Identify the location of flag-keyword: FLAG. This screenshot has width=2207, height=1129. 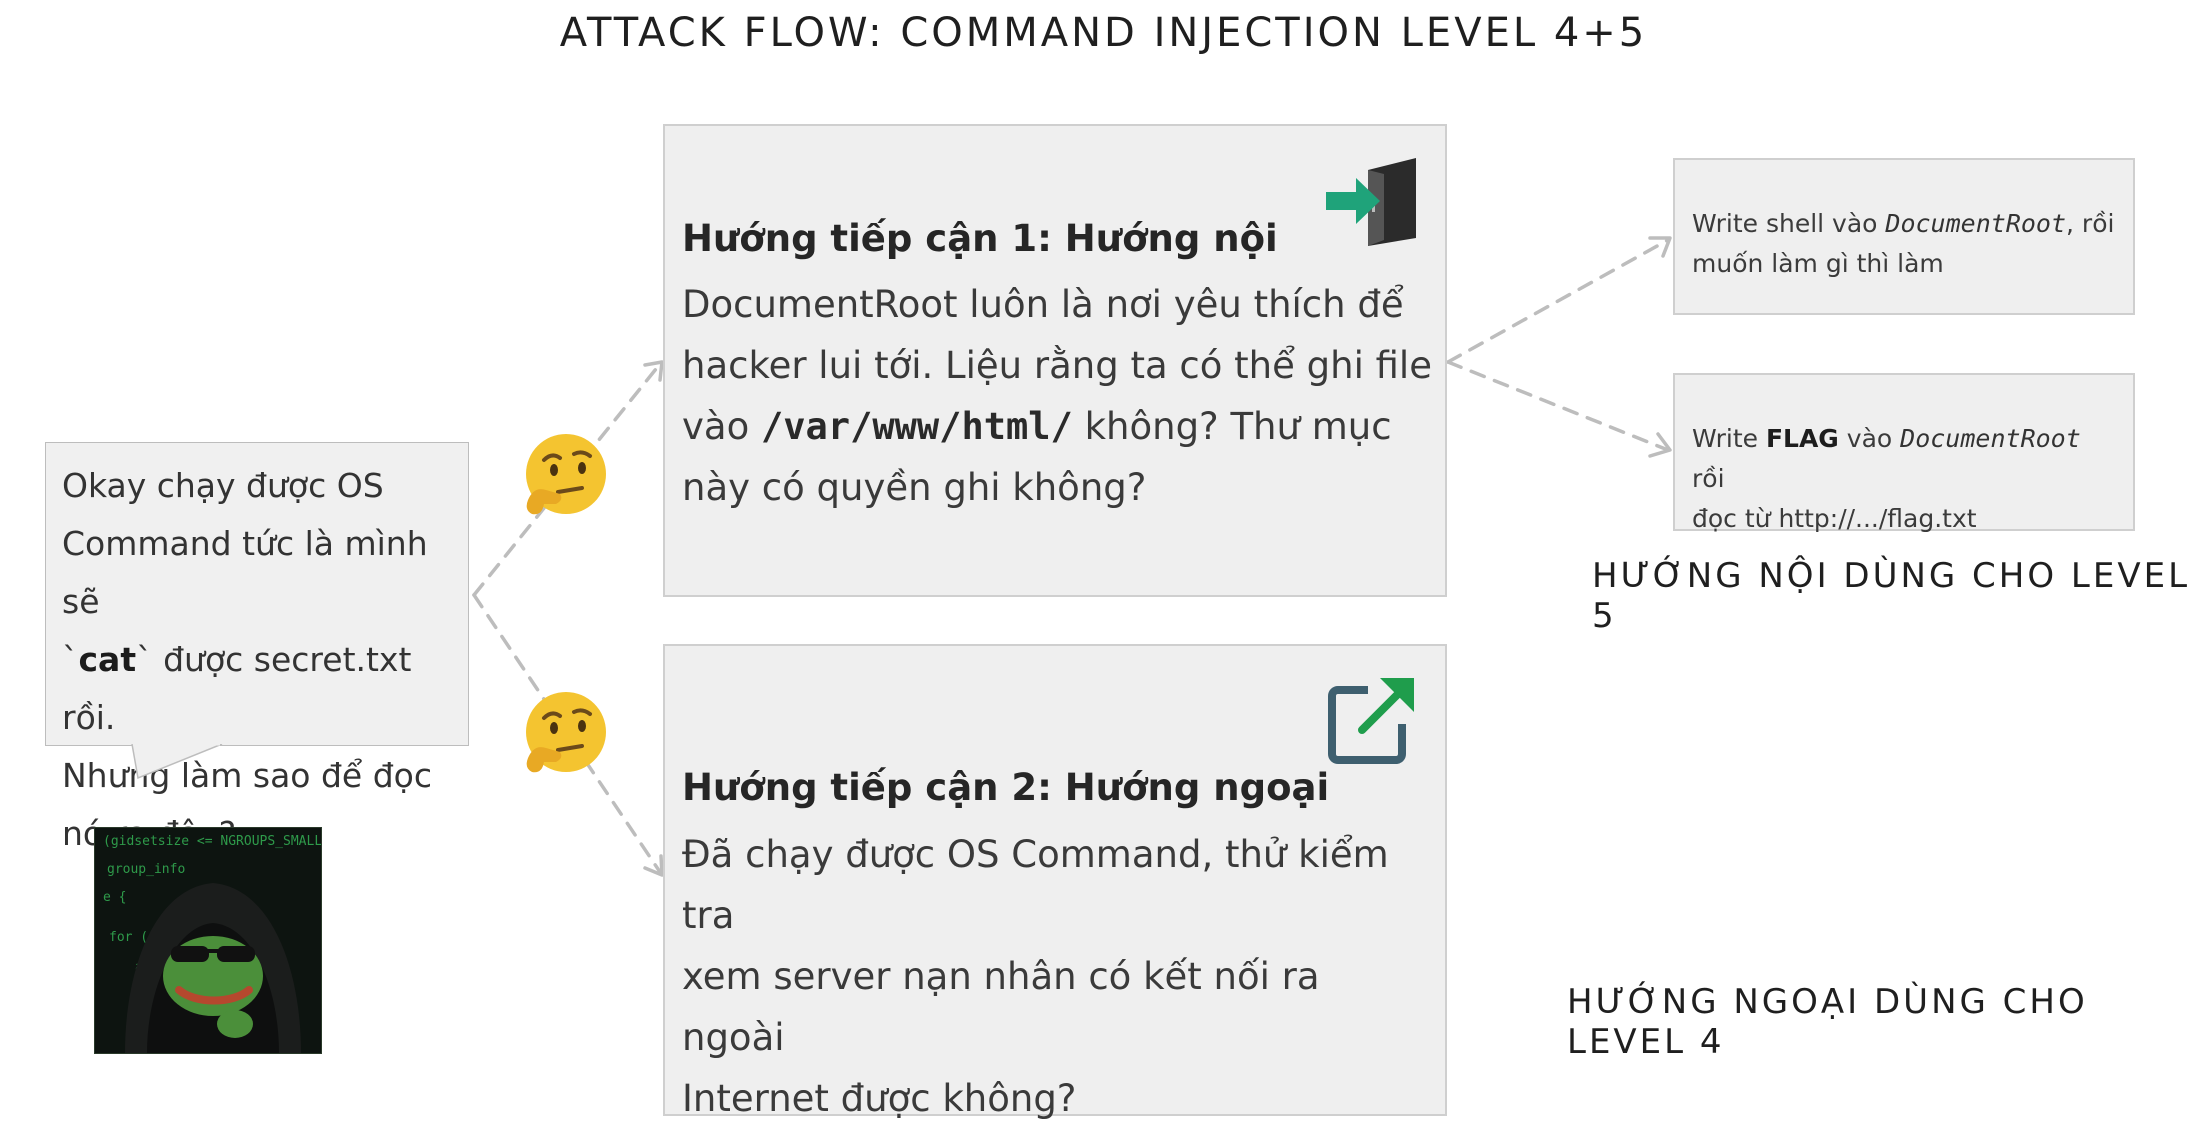
(1802, 438).